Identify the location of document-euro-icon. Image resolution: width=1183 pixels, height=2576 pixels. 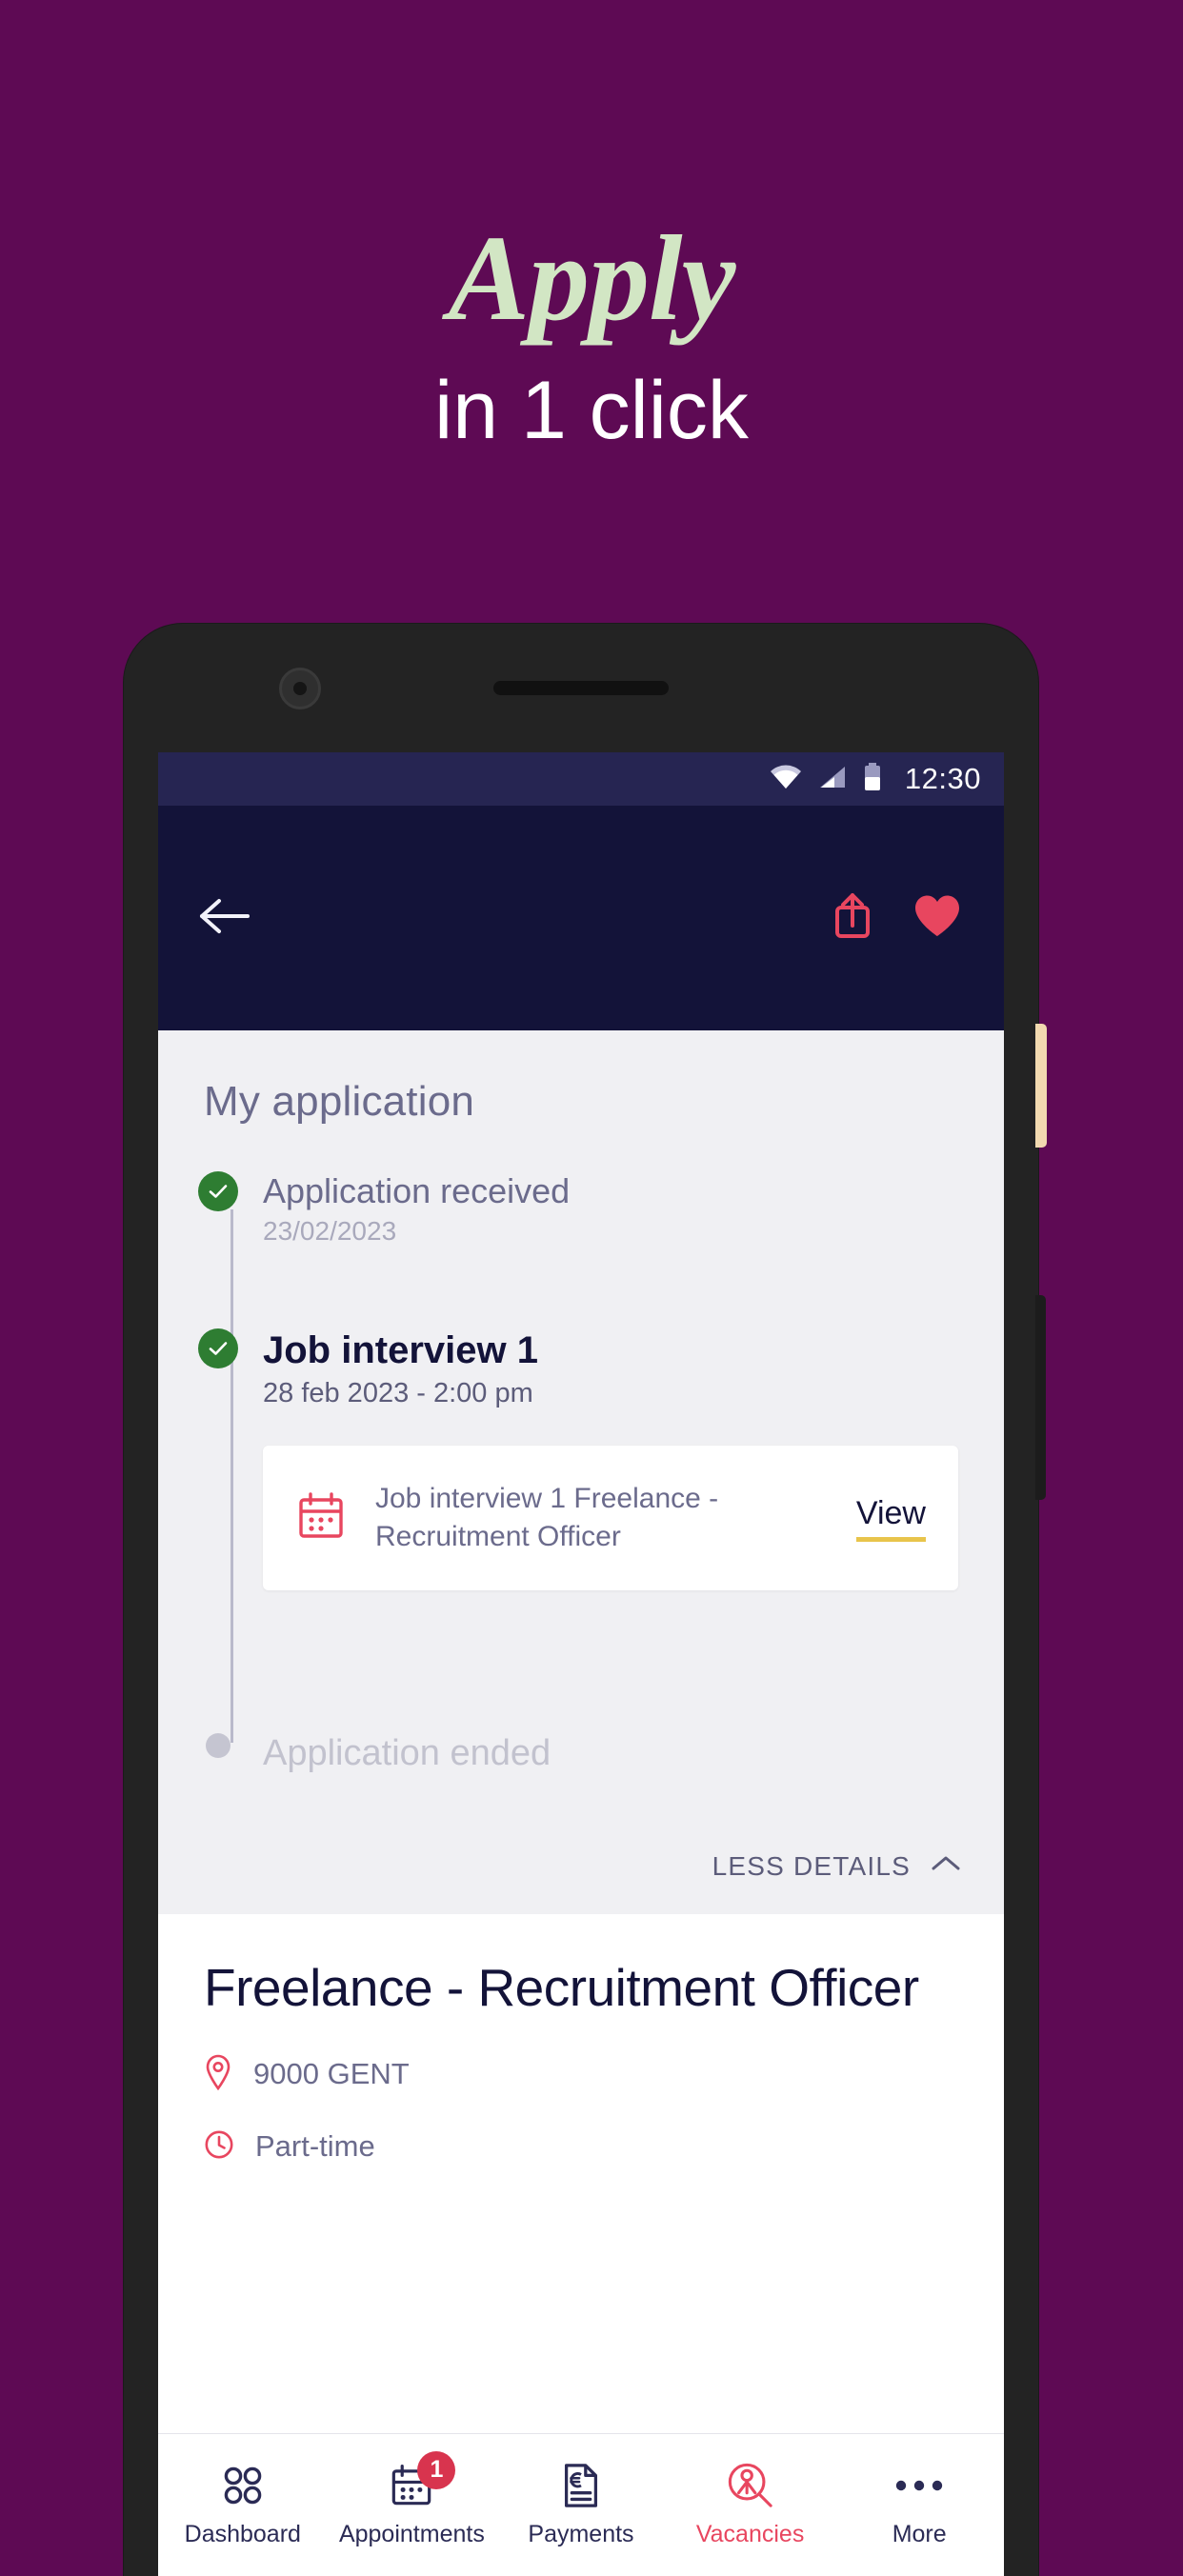
(581, 2485).